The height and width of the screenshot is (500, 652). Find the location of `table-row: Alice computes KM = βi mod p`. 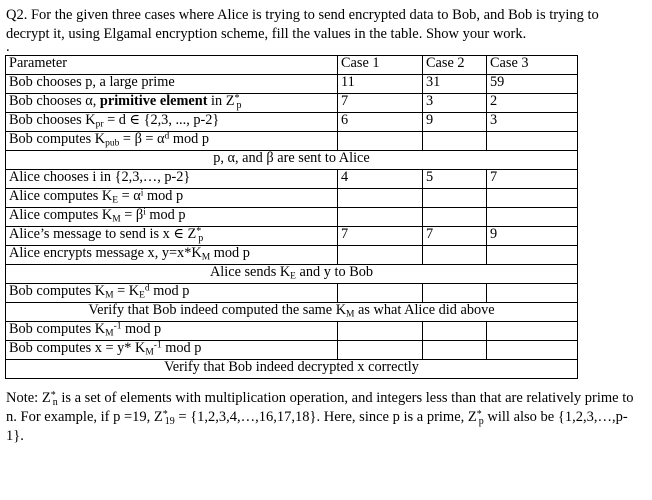

table-row: Alice computes KM = βi mod p is located at coordinates (291, 216).